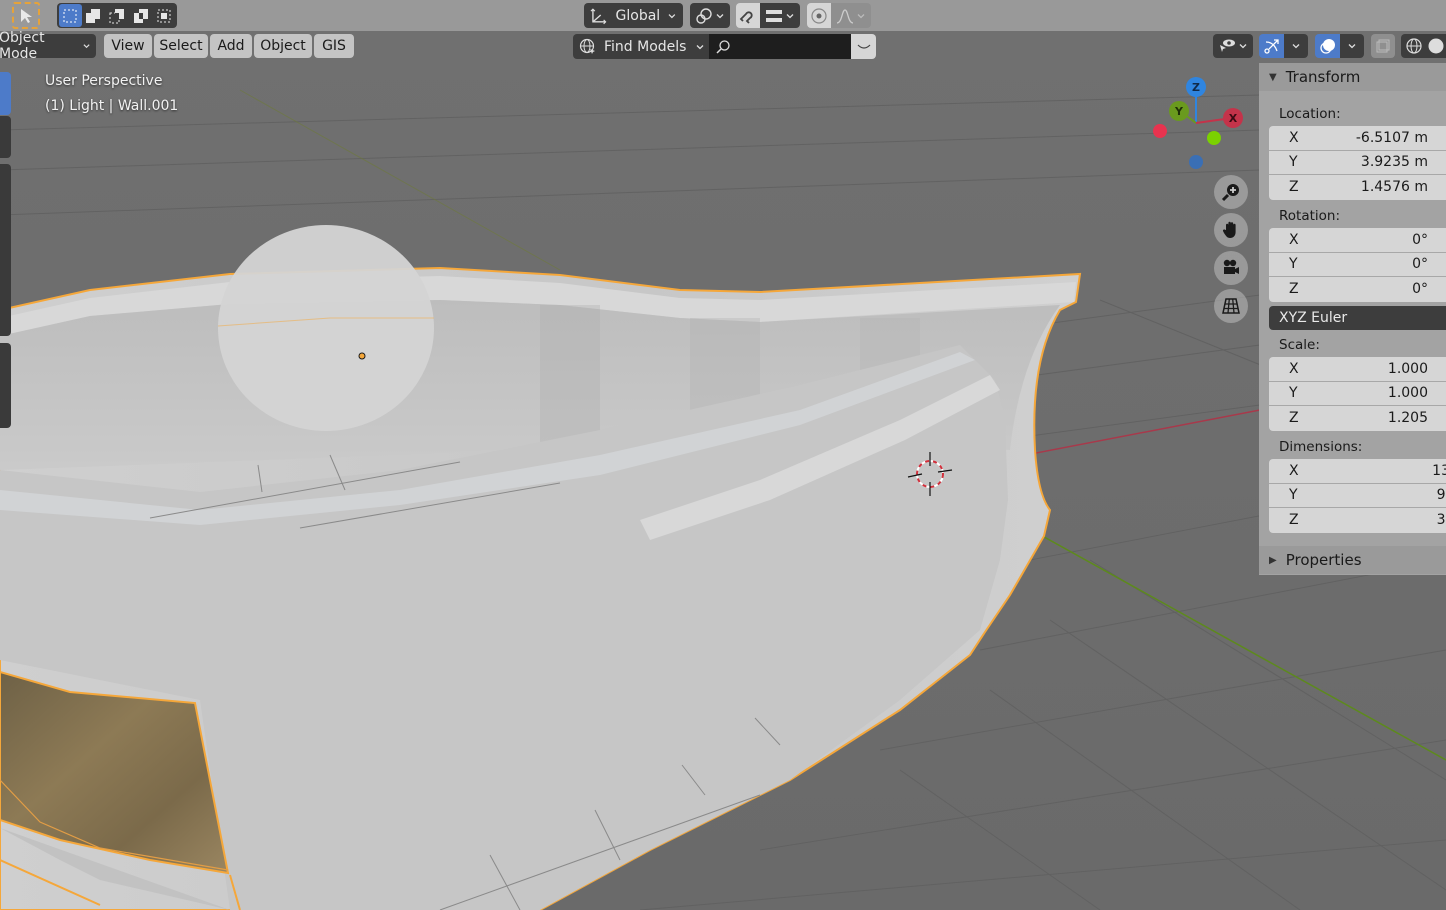 The height and width of the screenshot is (910, 1446). What do you see at coordinates (1227, 45) in the screenshot?
I see `eye-cursor-icon` at bounding box center [1227, 45].